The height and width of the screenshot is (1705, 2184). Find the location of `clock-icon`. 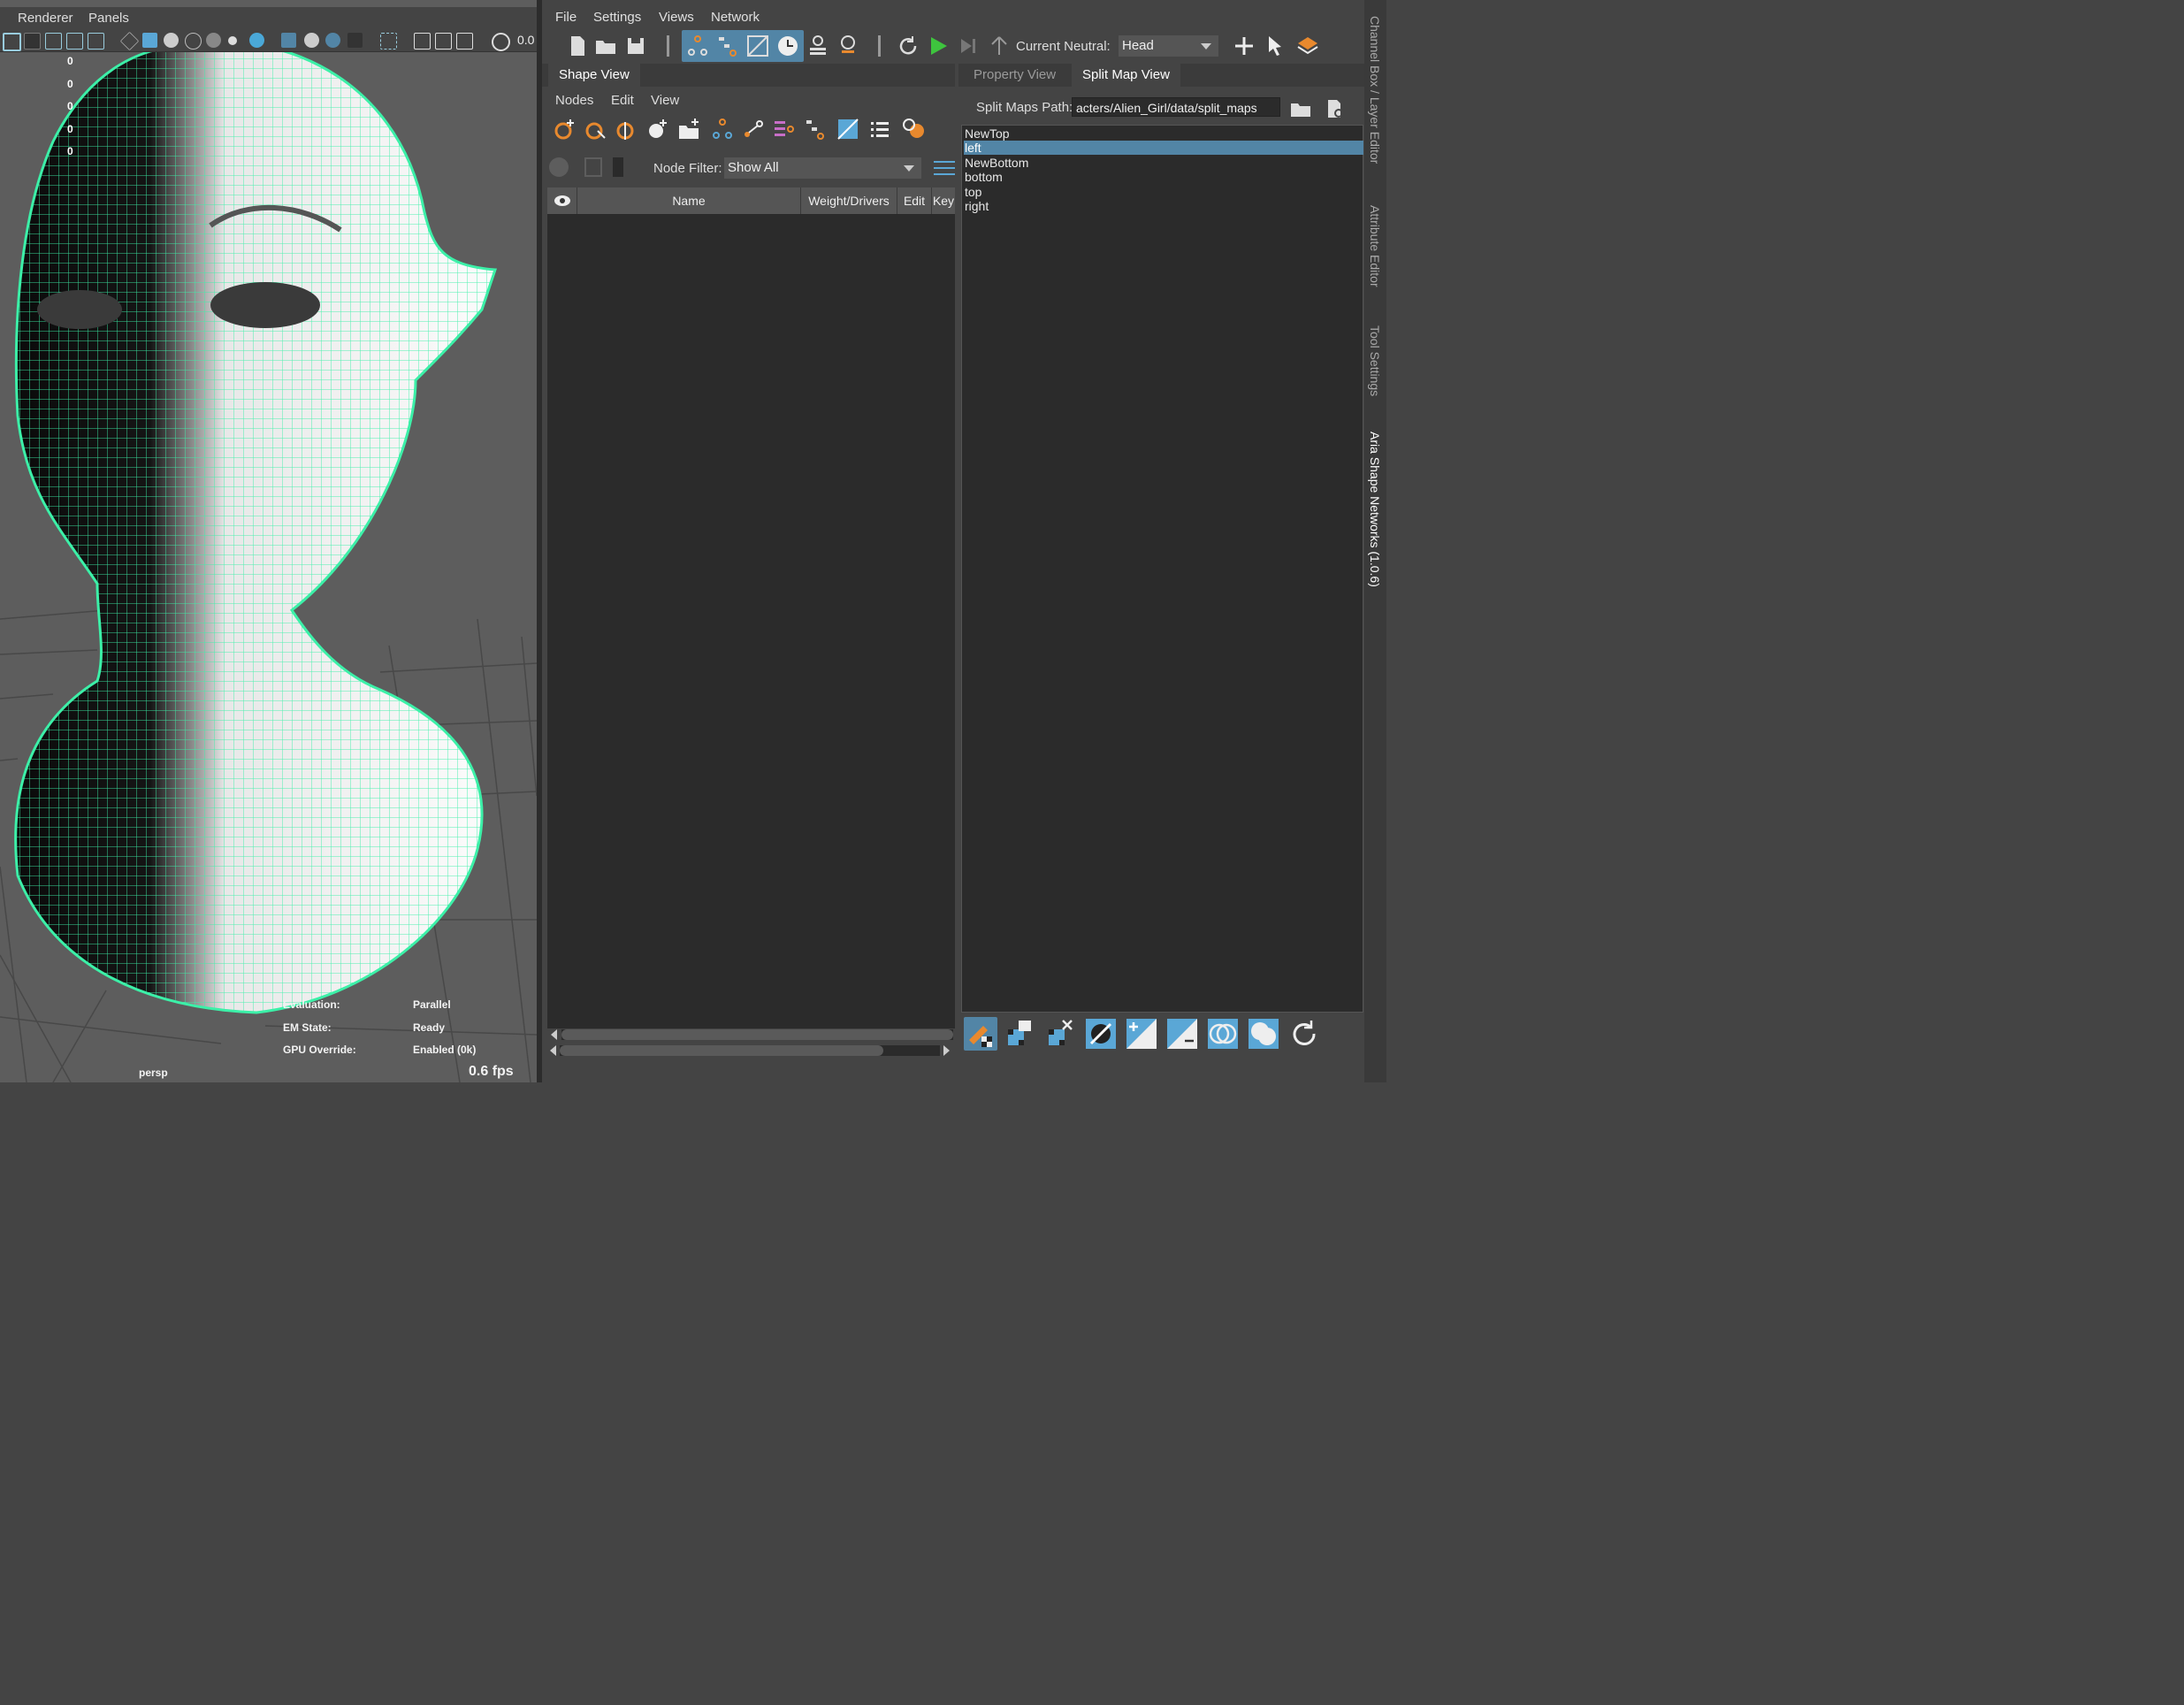

clock-icon is located at coordinates (787, 46).